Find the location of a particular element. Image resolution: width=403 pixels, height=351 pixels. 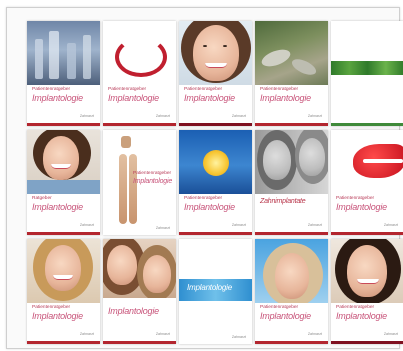

brochure-card-14: Patientenratgeber Implantologie Zahnarzt is located at coordinates (291, 291).